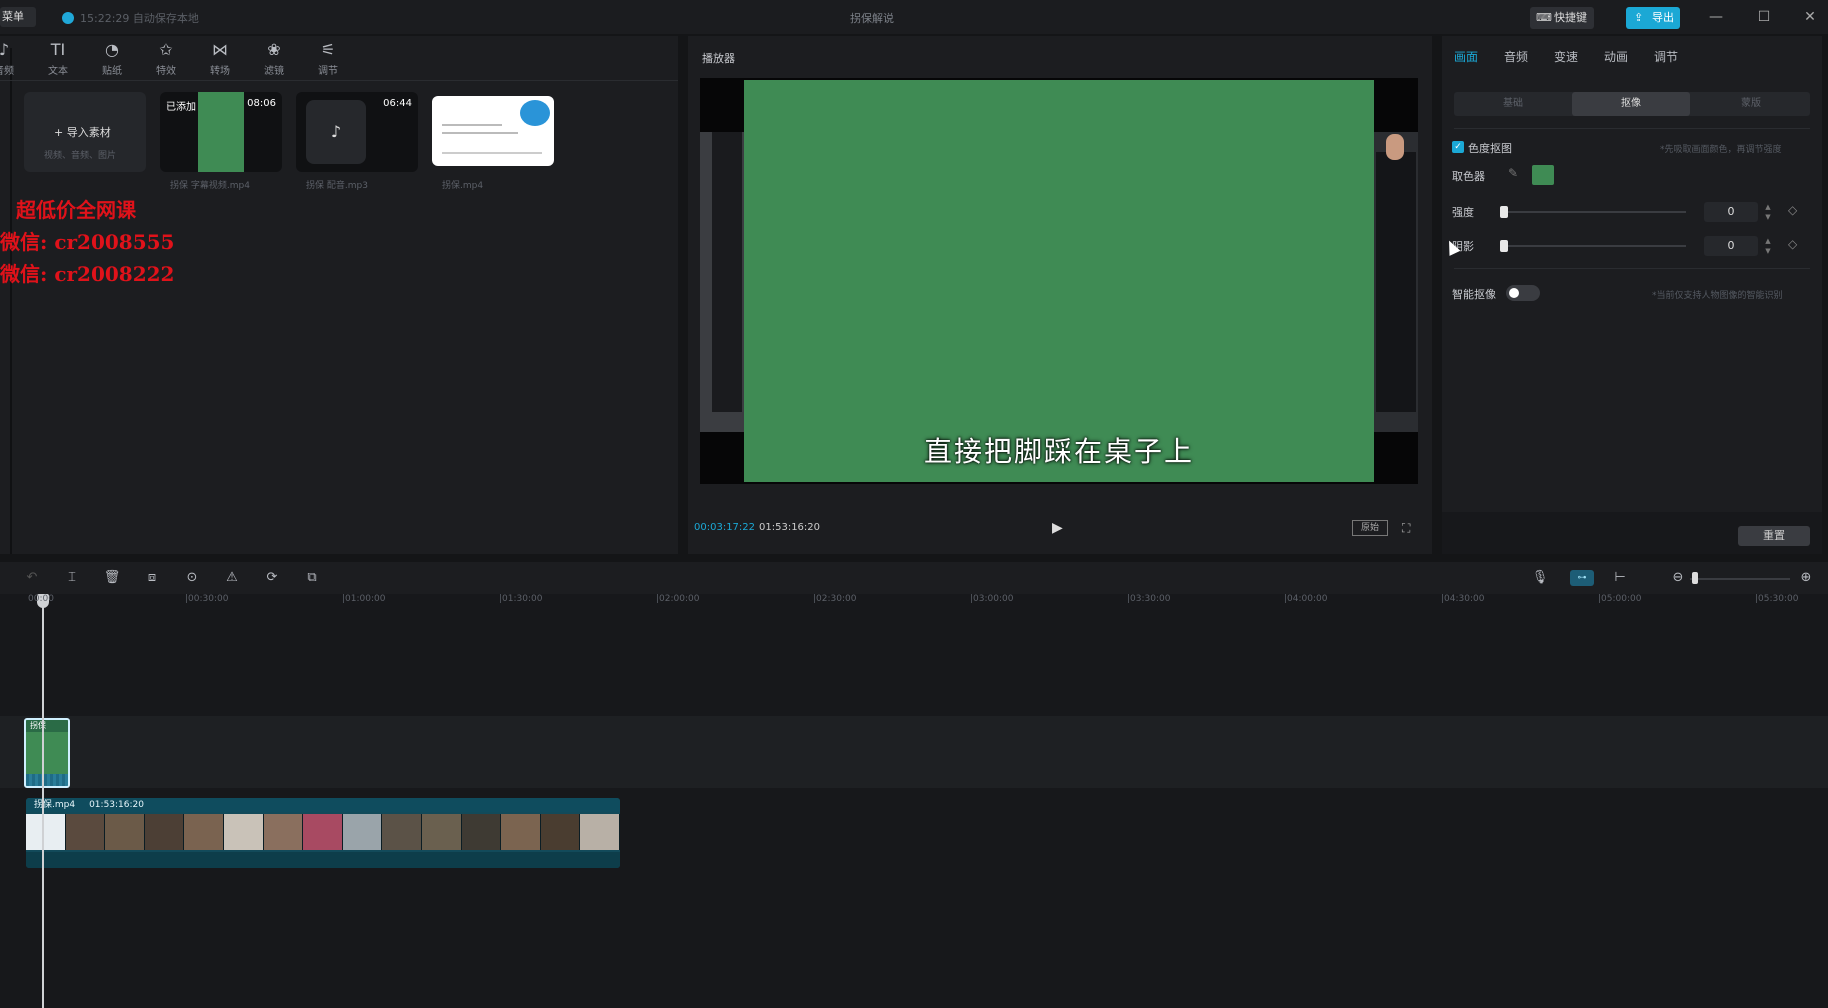 This screenshot has height=1008, width=1828. Describe the element at coordinates (1513, 173) in the screenshot. I see `eyedropper-icon: ✎` at that location.